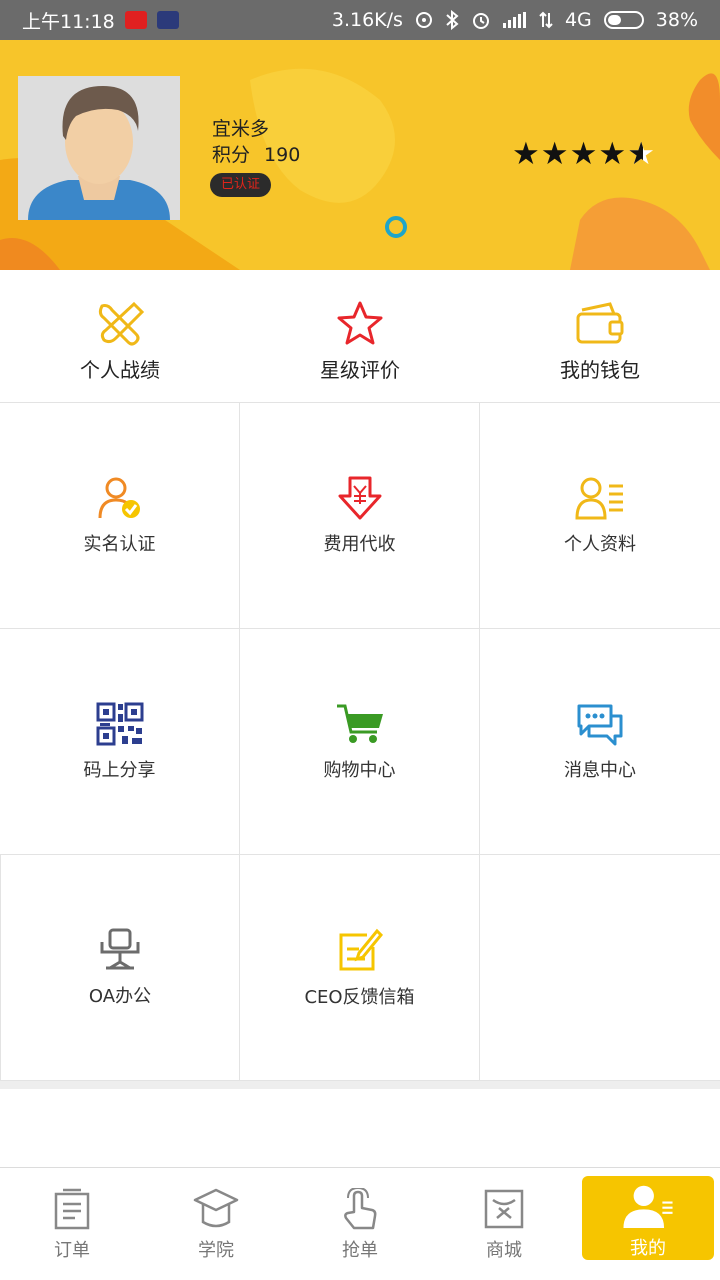 The image size is (720, 1280). Describe the element at coordinates (396, 227) in the screenshot. I see `carousel-indicator` at that location.